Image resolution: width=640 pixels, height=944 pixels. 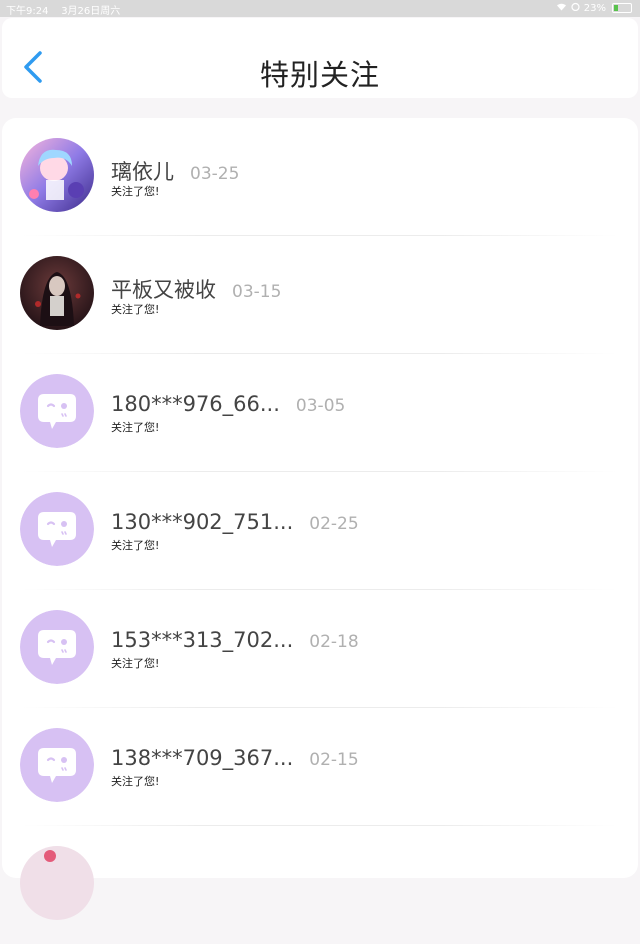 I want to click on list-item: 璃依儿 03-25 关注了您!, so click(x=320, y=177).